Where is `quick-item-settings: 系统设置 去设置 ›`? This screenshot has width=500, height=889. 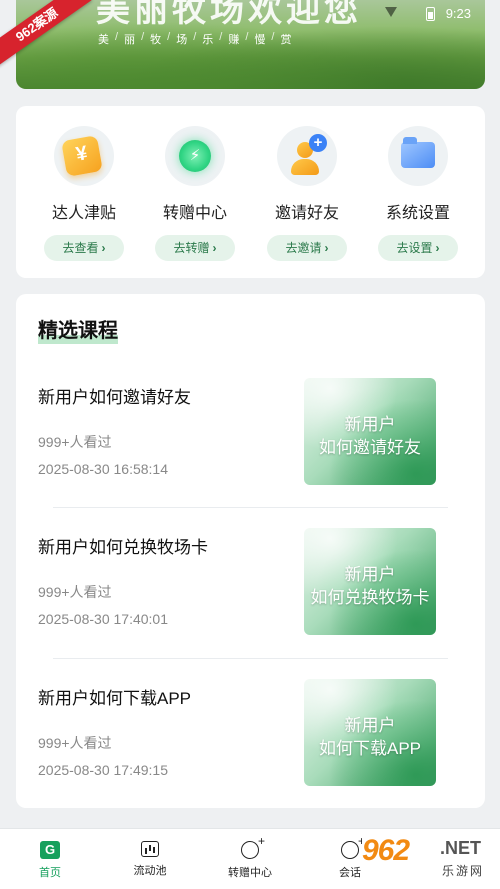 quick-item-settings: 系统设置 去设置 › is located at coordinates (418, 183).